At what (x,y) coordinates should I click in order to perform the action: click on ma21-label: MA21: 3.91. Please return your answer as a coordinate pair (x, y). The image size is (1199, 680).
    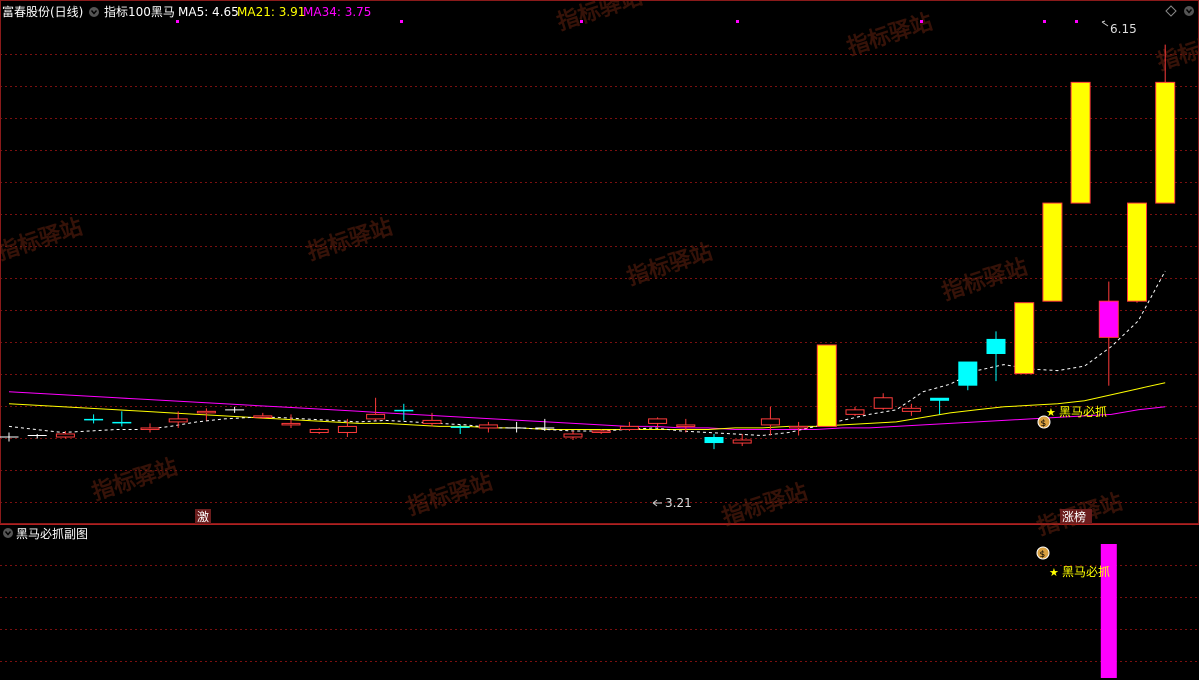
    Looking at the image, I should click on (271, 12).